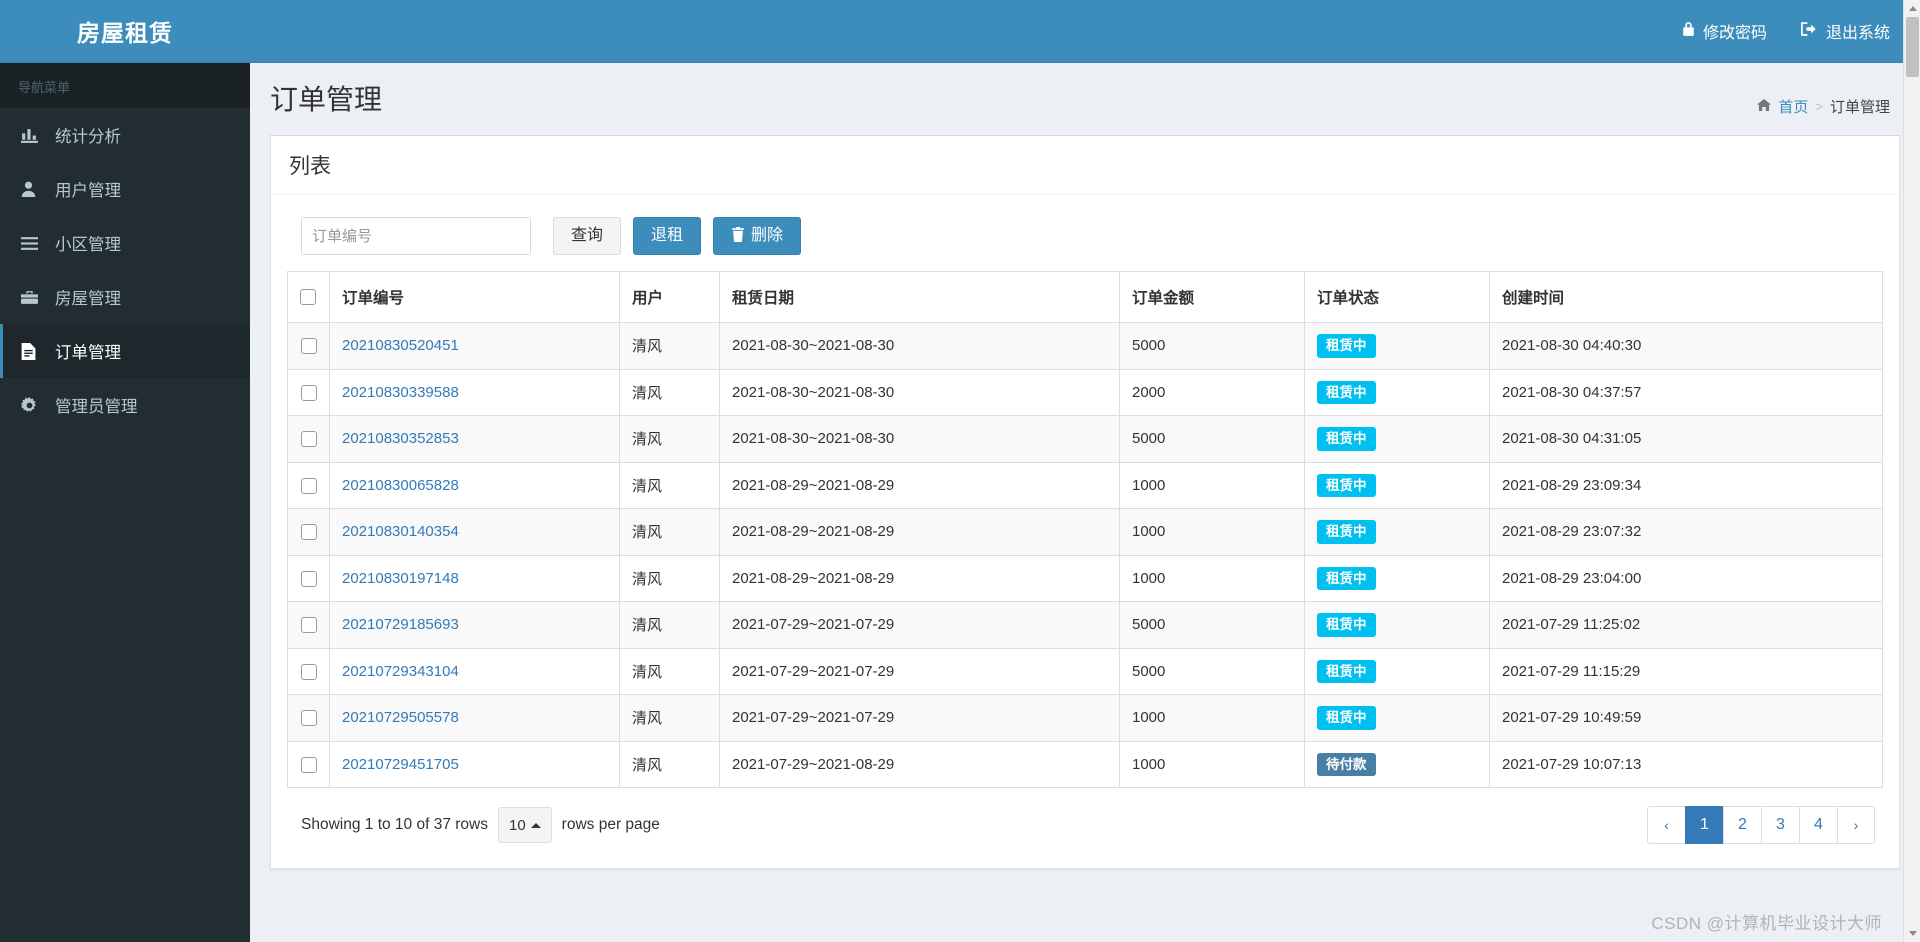  Describe the element at coordinates (125, 351) in the screenshot. I see `sidebar-item-orders: 订单管理` at that location.